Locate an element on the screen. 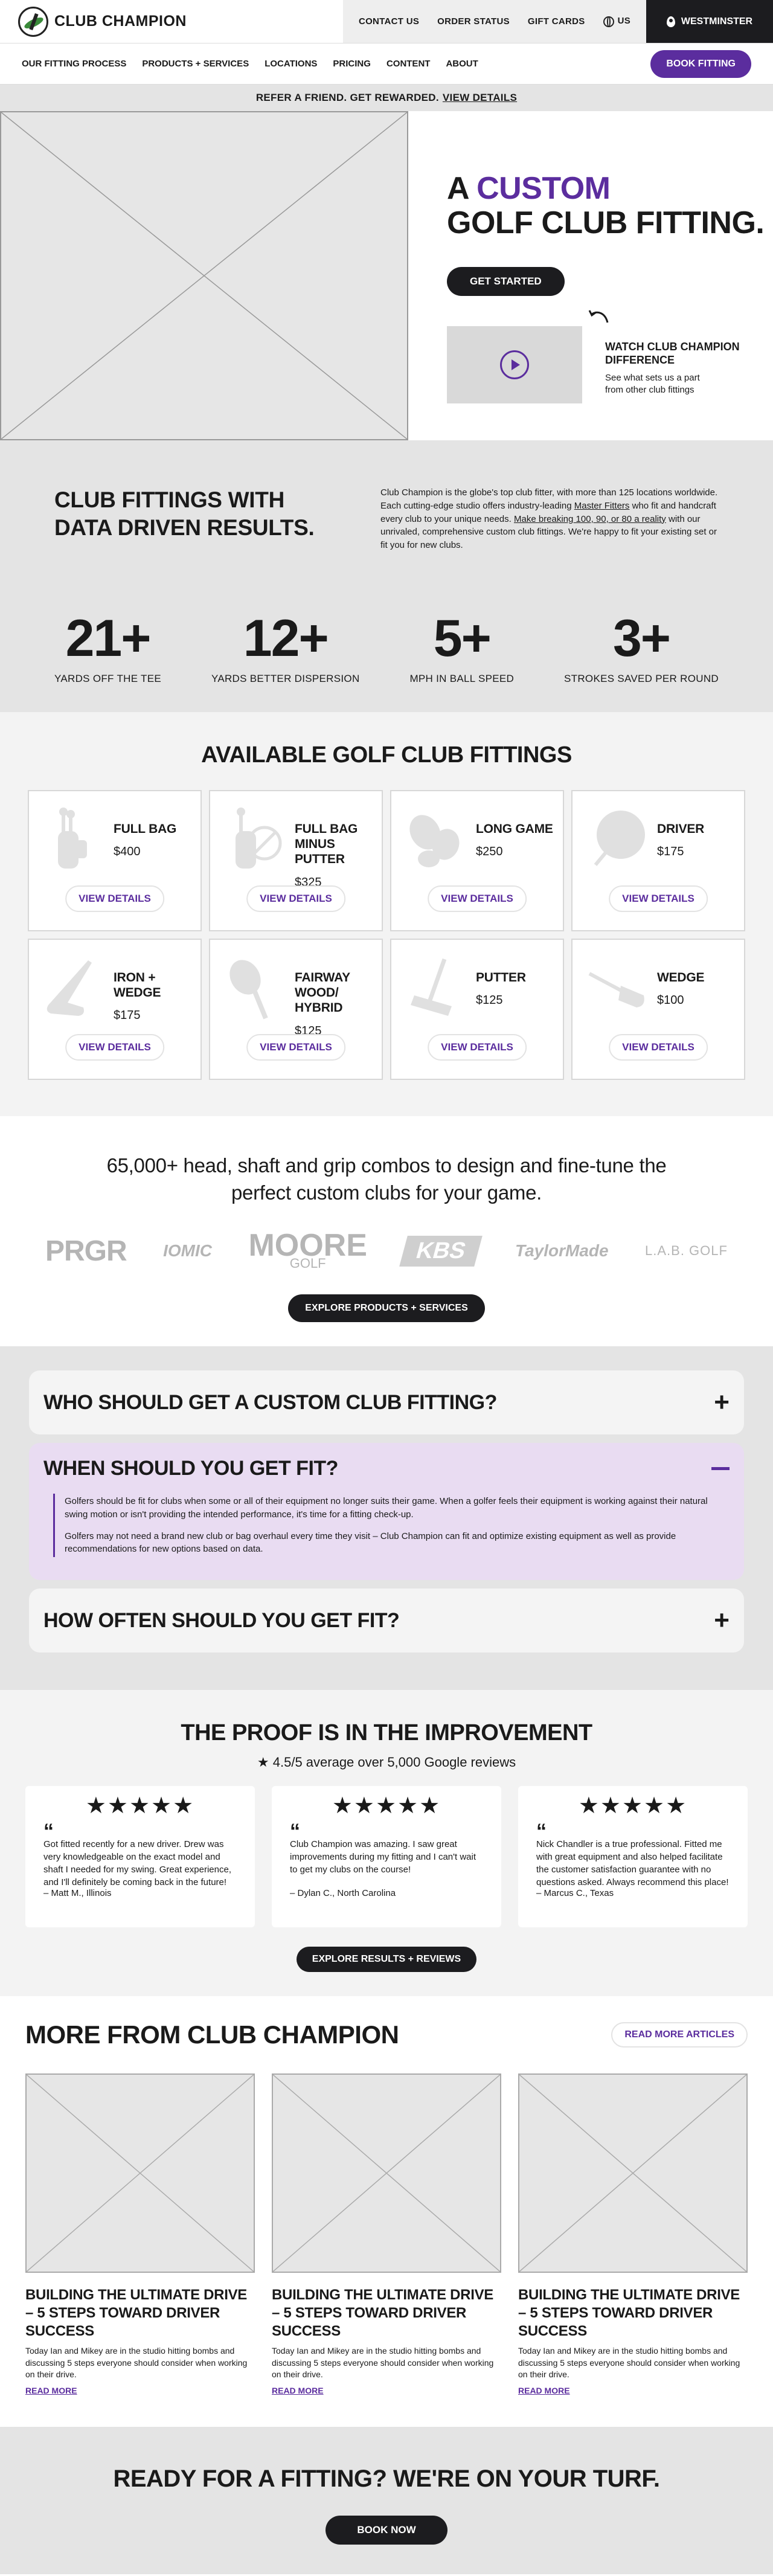  taylormade-logo: TaylorMade is located at coordinates (562, 1251).